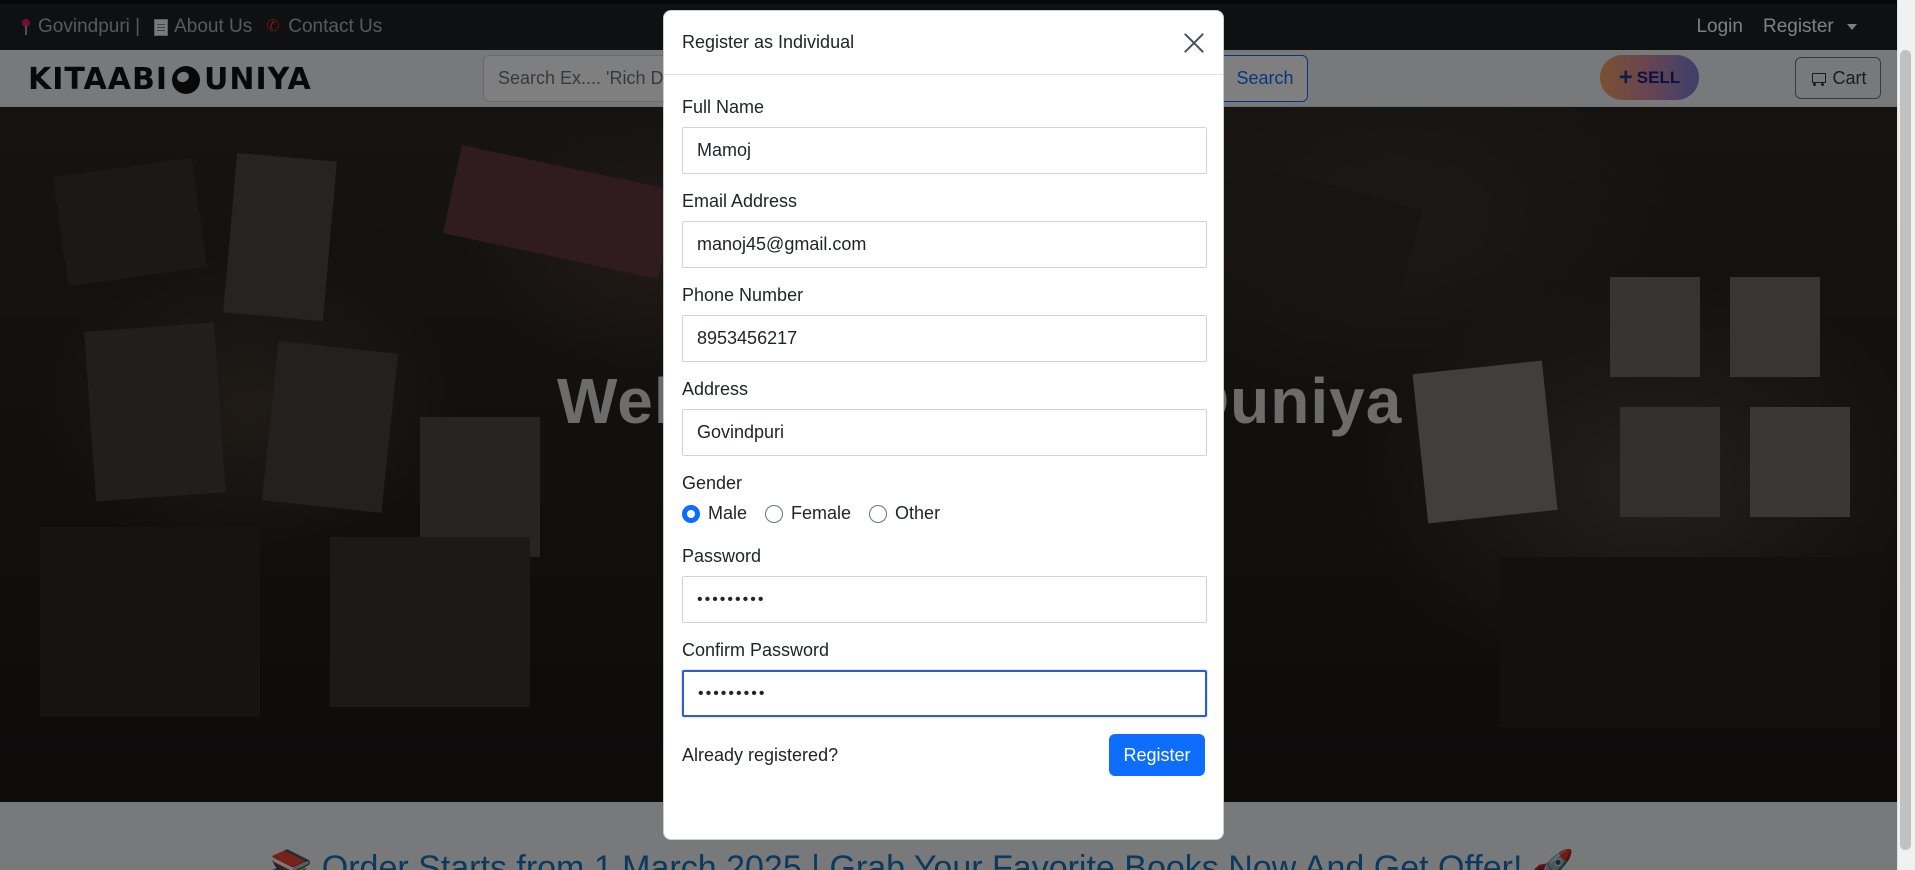 The height and width of the screenshot is (870, 1915). I want to click on full-name-input: Mamoj, so click(944, 150).